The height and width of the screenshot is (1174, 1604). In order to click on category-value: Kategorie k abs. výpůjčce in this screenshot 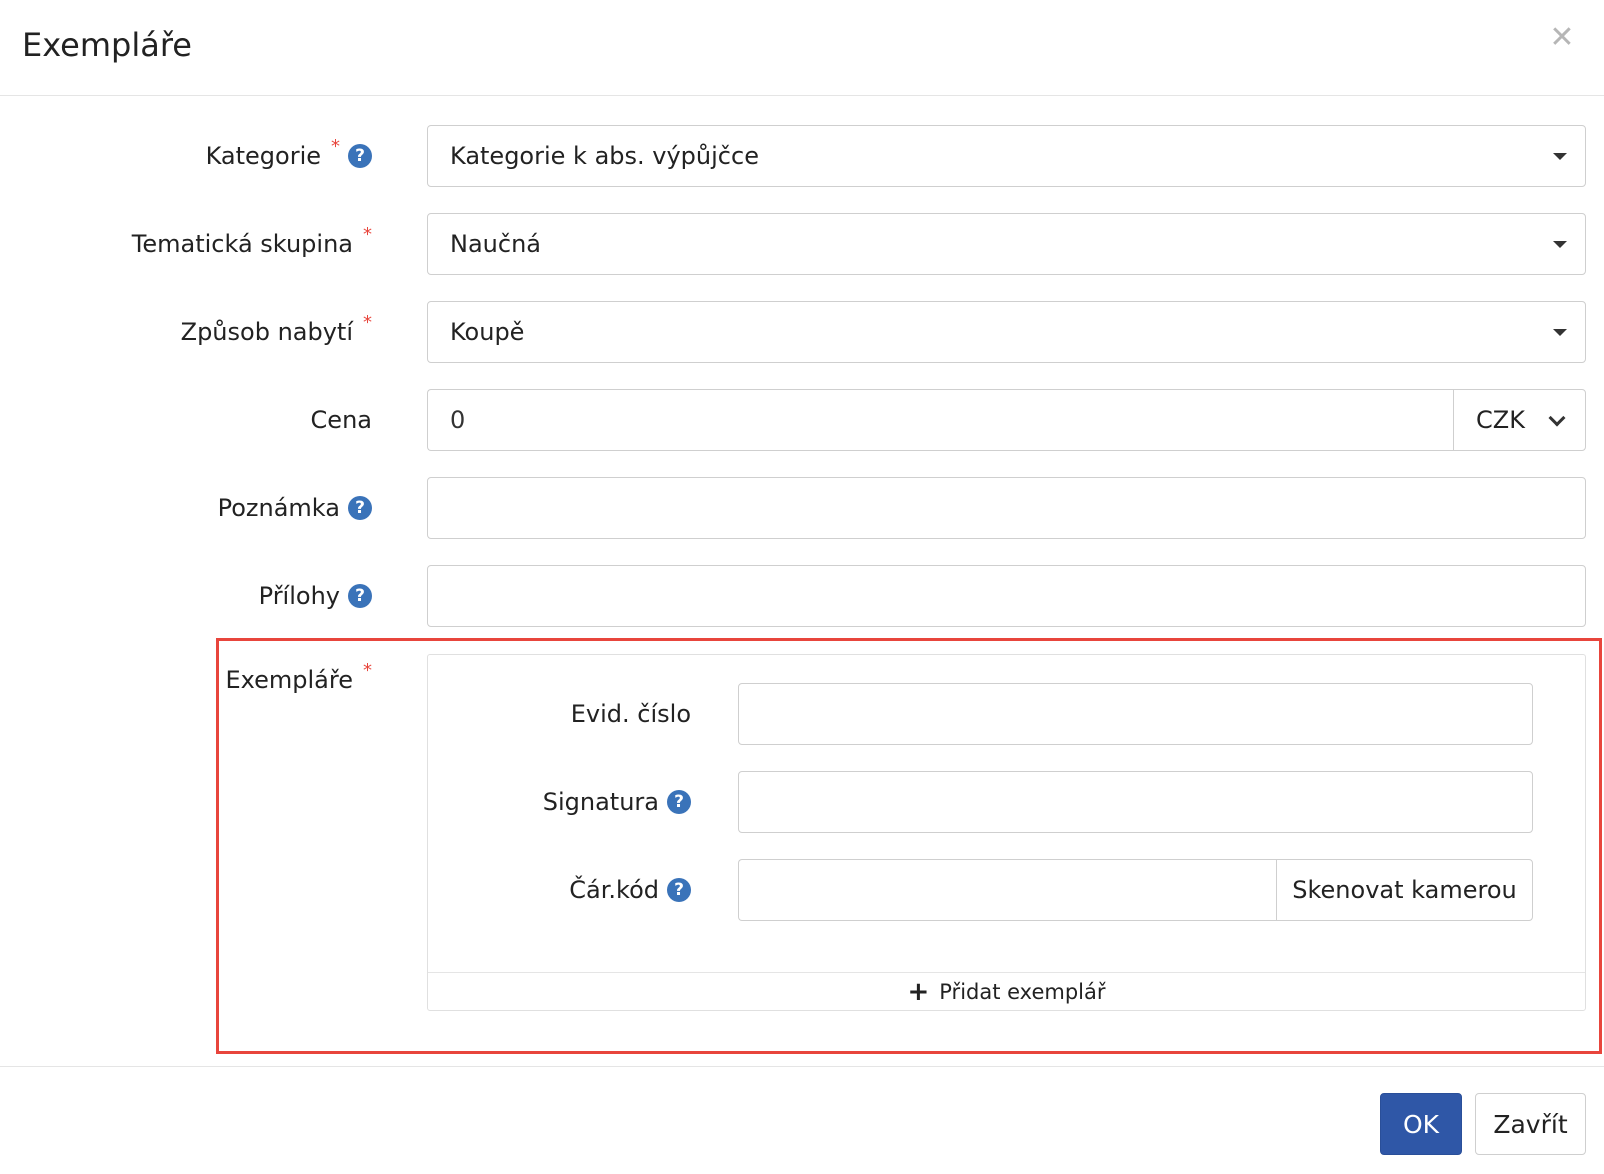, I will do `click(604, 156)`.